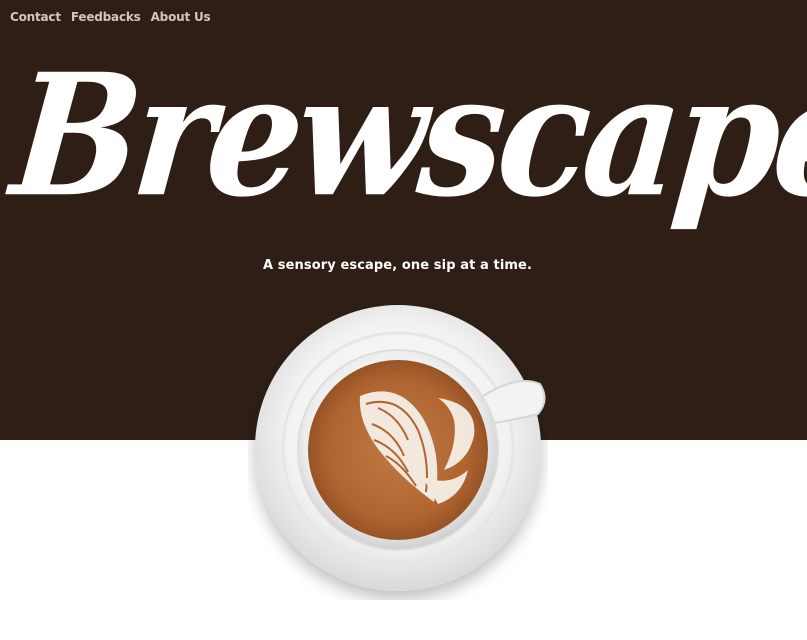 The image size is (807, 640). What do you see at coordinates (397, 265) in the screenshot?
I see `hero-tagline: A sensory escape, one sip at a time.` at bounding box center [397, 265].